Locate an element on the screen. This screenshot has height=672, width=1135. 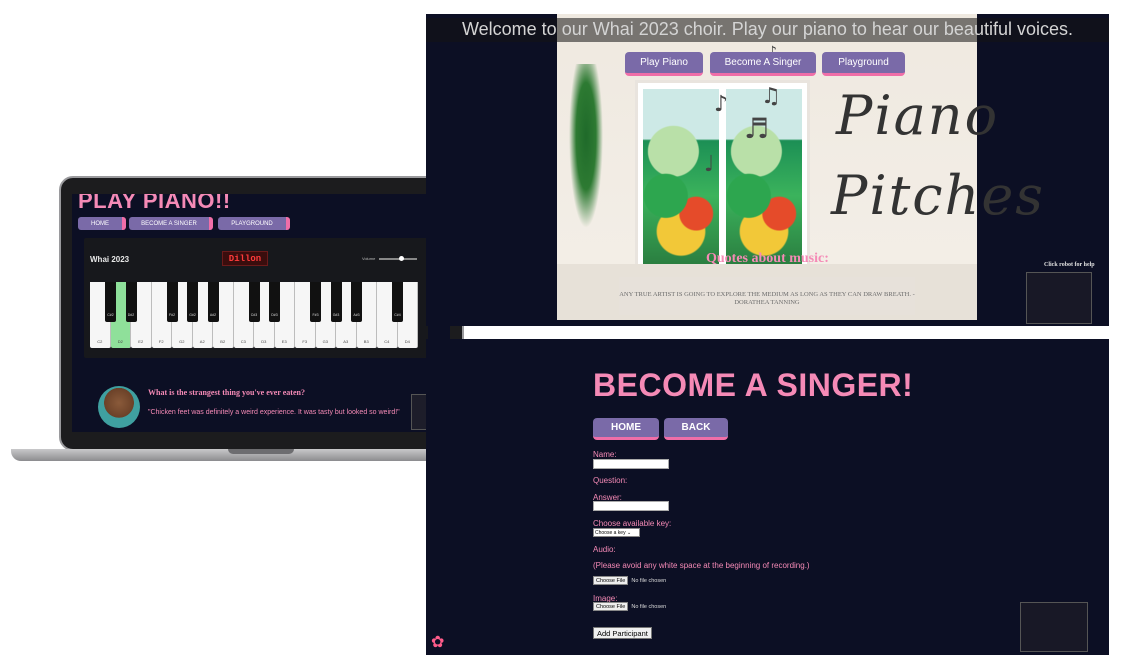
name-input is located at coordinates (631, 464).